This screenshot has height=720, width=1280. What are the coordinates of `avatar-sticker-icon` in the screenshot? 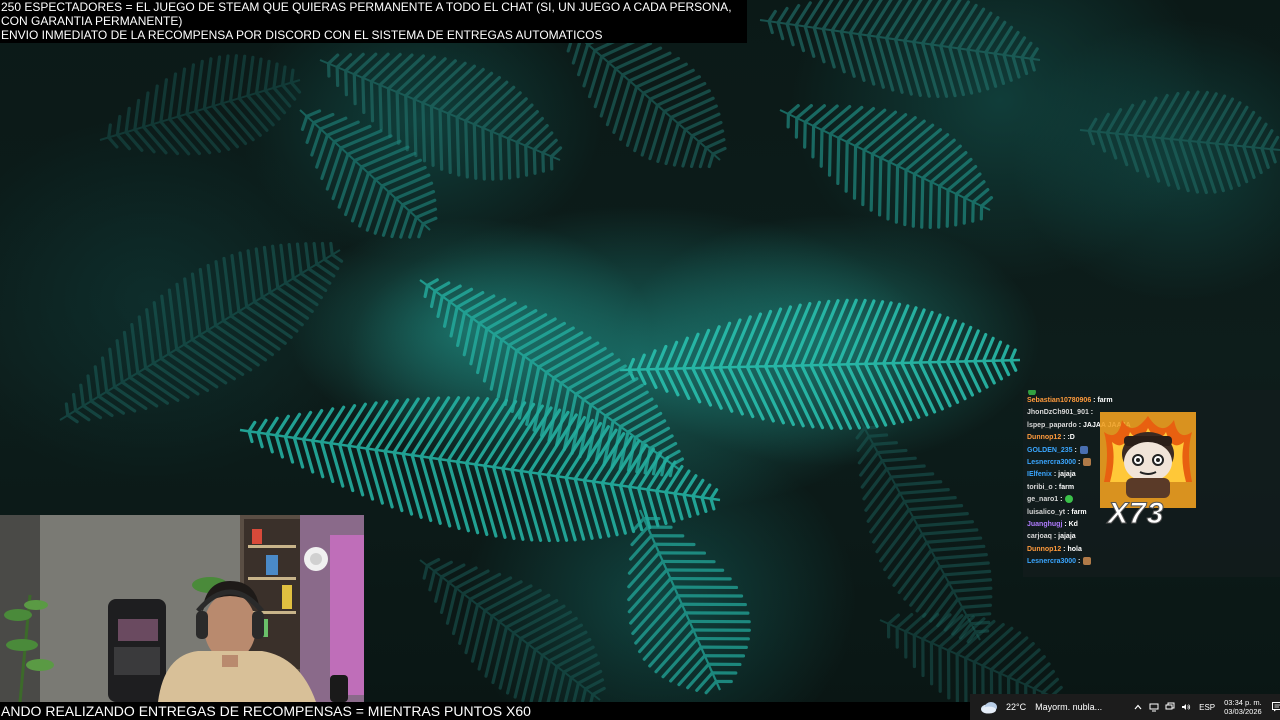 It's located at (1148, 460).